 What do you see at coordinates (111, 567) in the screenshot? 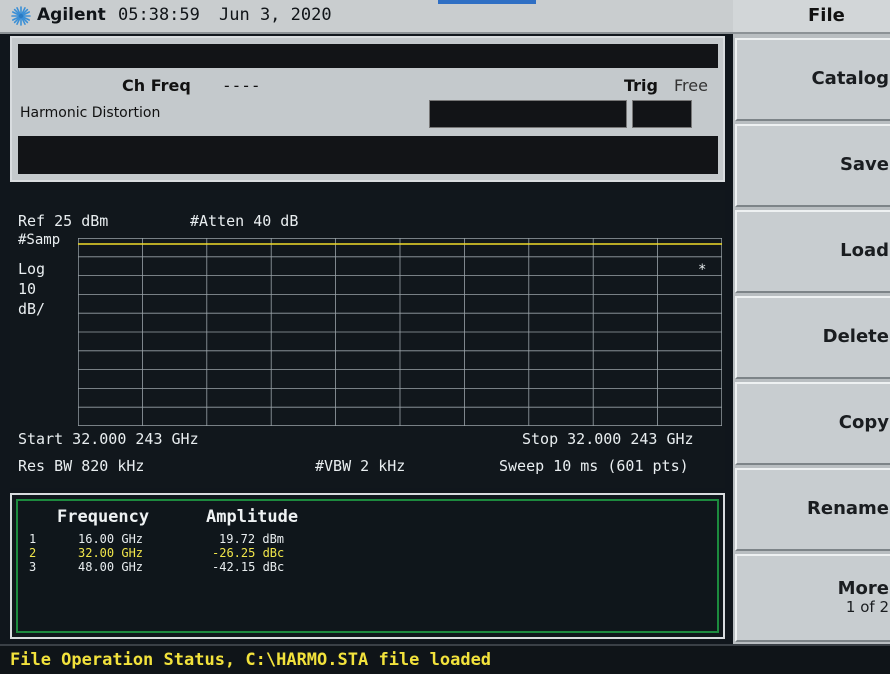
I see `row-frequency: 48.00 GHz` at bounding box center [111, 567].